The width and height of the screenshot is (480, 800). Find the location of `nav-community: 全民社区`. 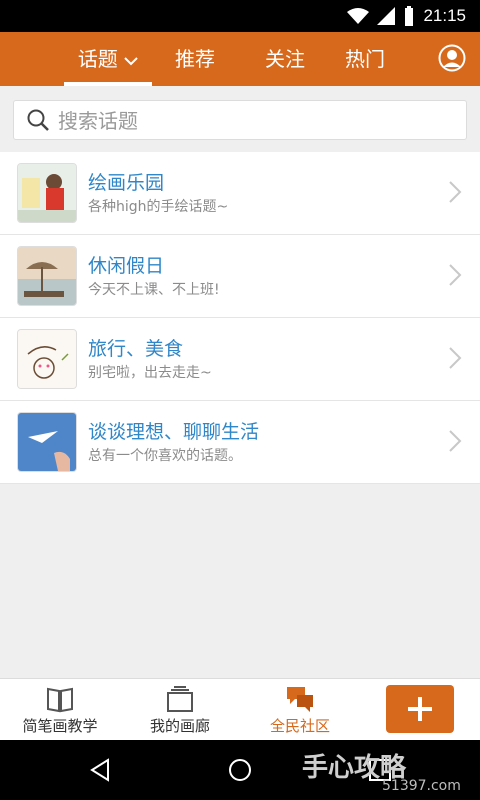

nav-community: 全民社区 is located at coordinates (300, 710).